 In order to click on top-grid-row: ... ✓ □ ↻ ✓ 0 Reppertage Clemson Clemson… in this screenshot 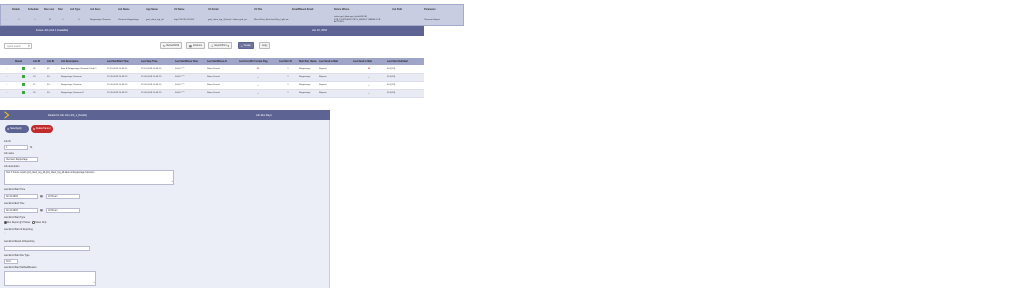, I will do `click(232, 20)`.